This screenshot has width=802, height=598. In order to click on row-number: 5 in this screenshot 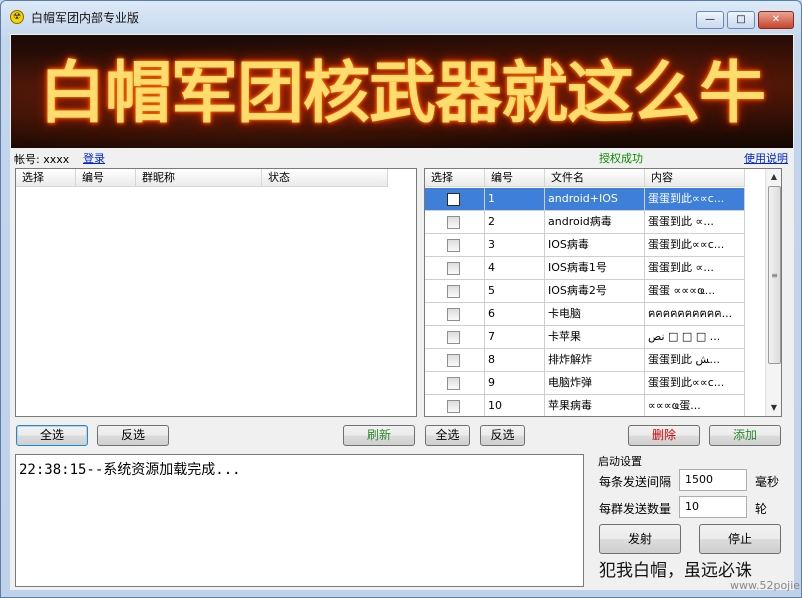, I will do `click(515, 291)`.